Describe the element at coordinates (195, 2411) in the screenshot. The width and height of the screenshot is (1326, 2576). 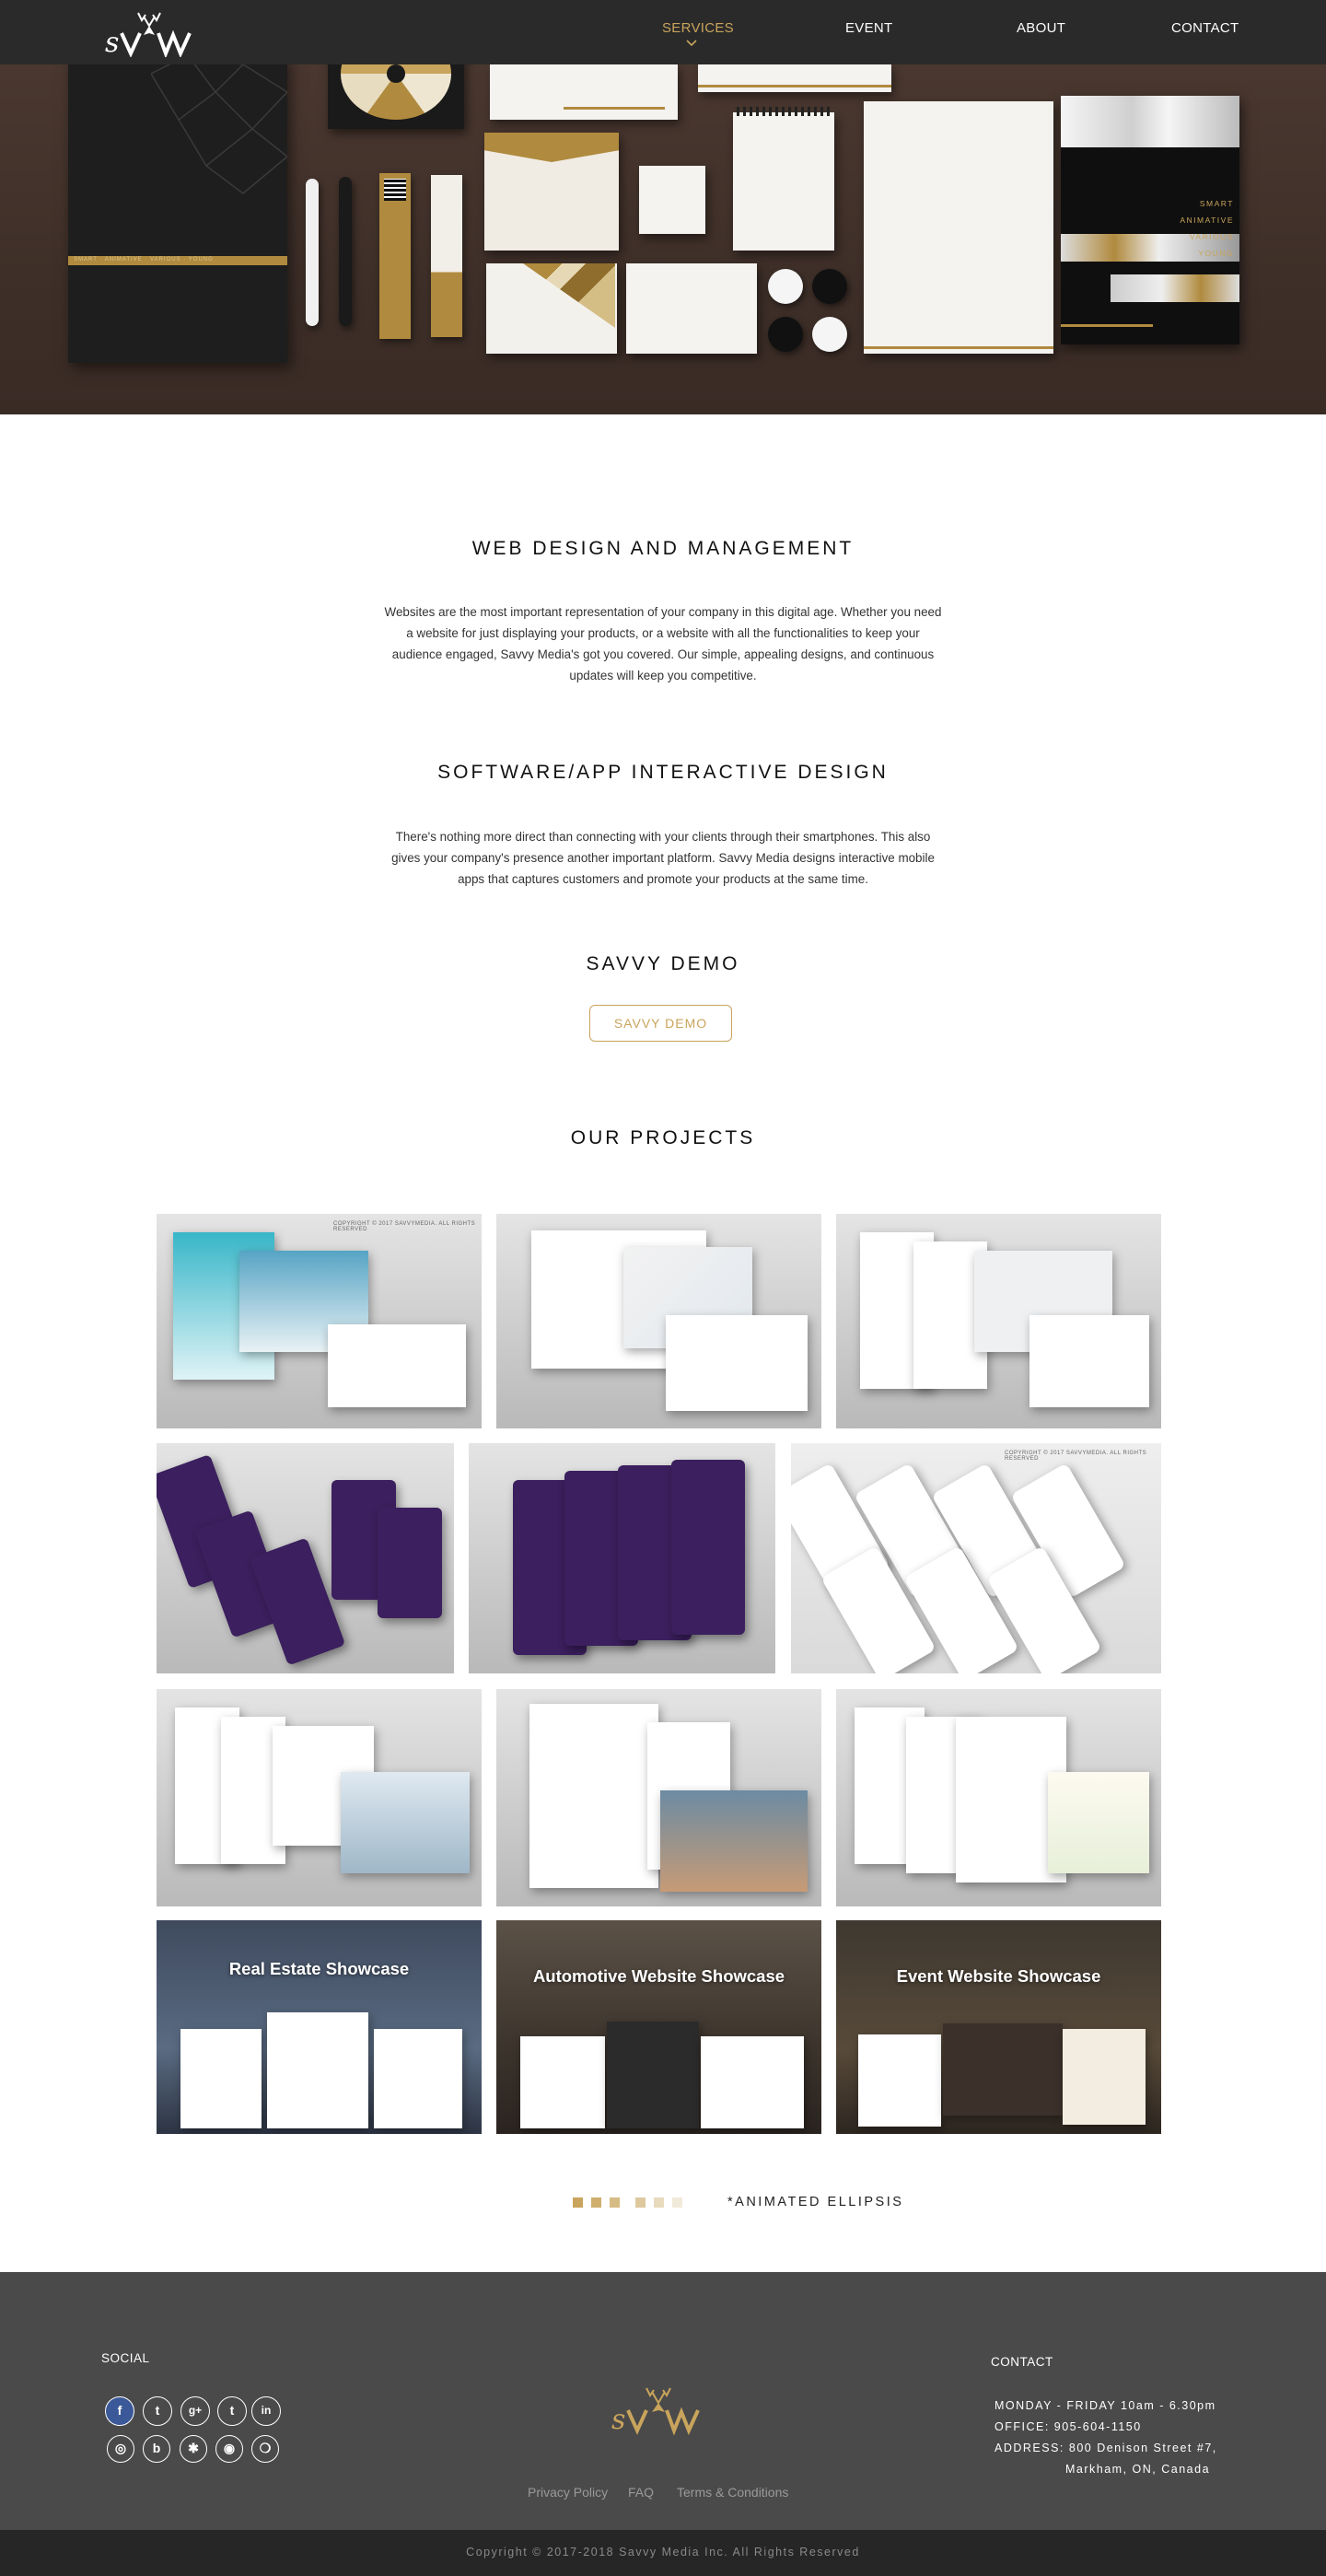
I see `google-plus-icon: g+` at that location.